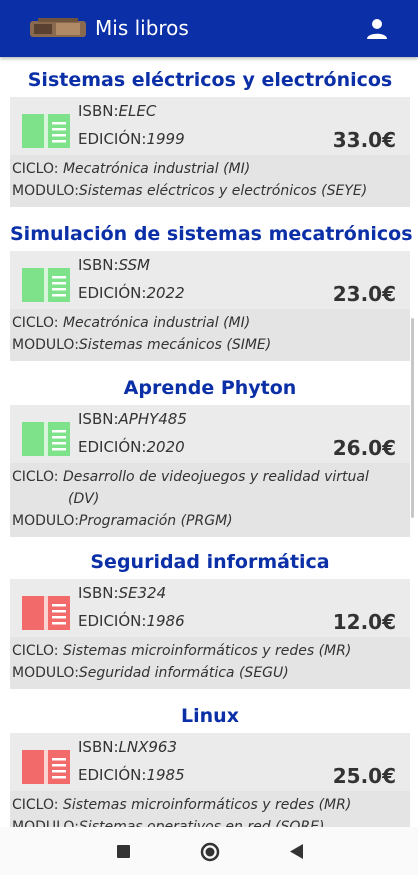 The image size is (418, 875). What do you see at coordinates (210, 388) in the screenshot?
I see `book-title: Aprende Phyton` at bounding box center [210, 388].